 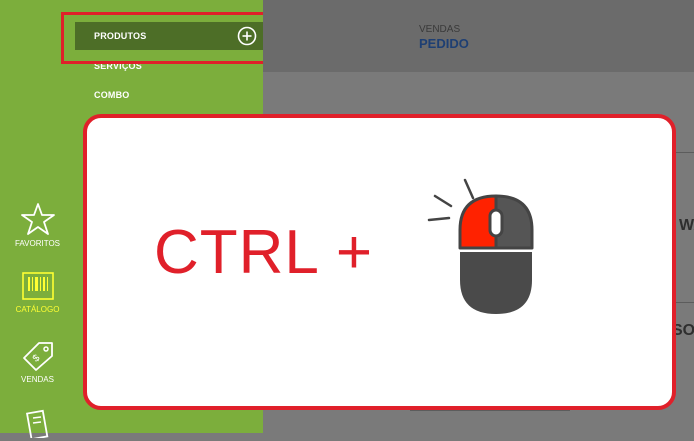 What do you see at coordinates (167, 38) in the screenshot?
I see `highlight-box` at bounding box center [167, 38].